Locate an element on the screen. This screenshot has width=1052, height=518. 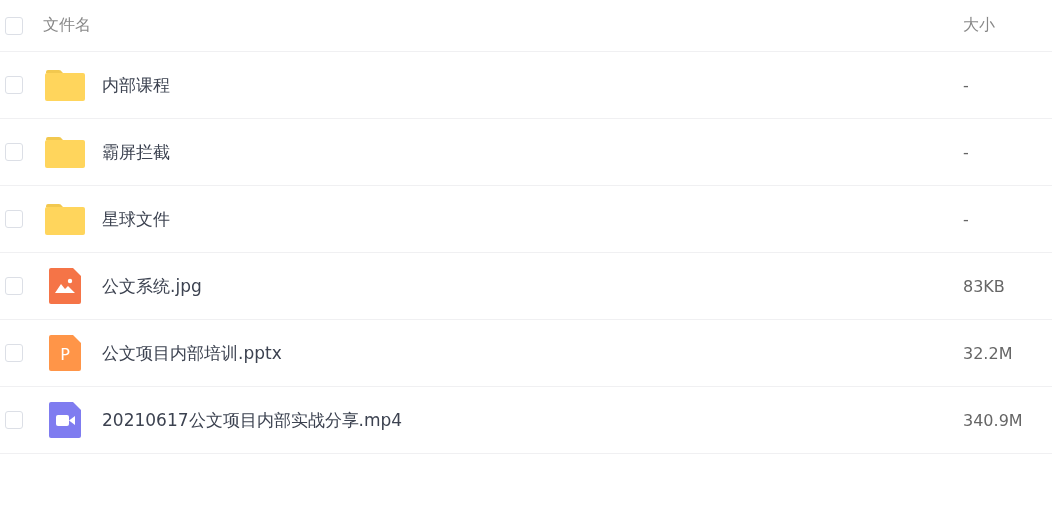
name-column-header: 文件名 is located at coordinates (503, 25).